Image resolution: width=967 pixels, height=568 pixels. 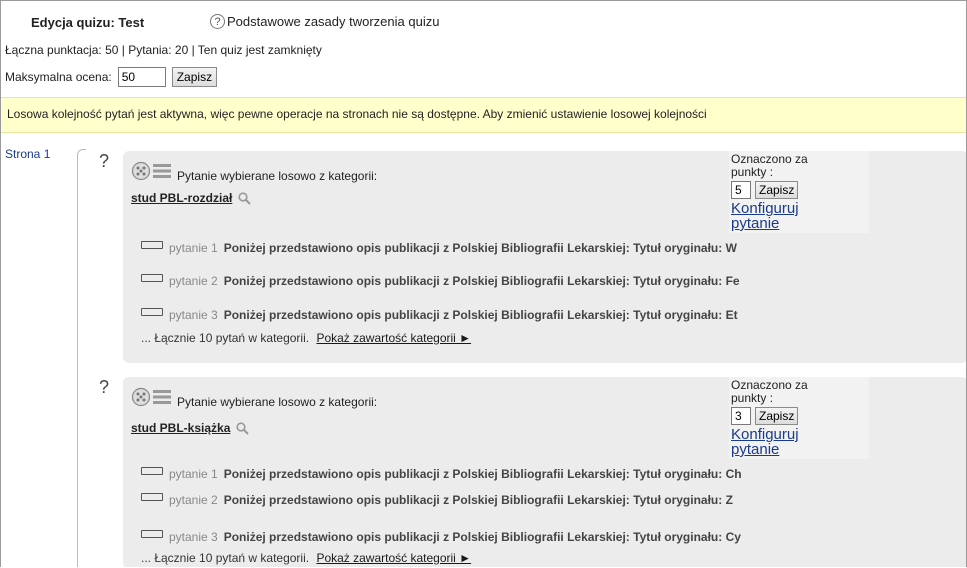 What do you see at coordinates (88, 22) in the screenshot?
I see `page-title: Edycja quizu: Test` at bounding box center [88, 22].